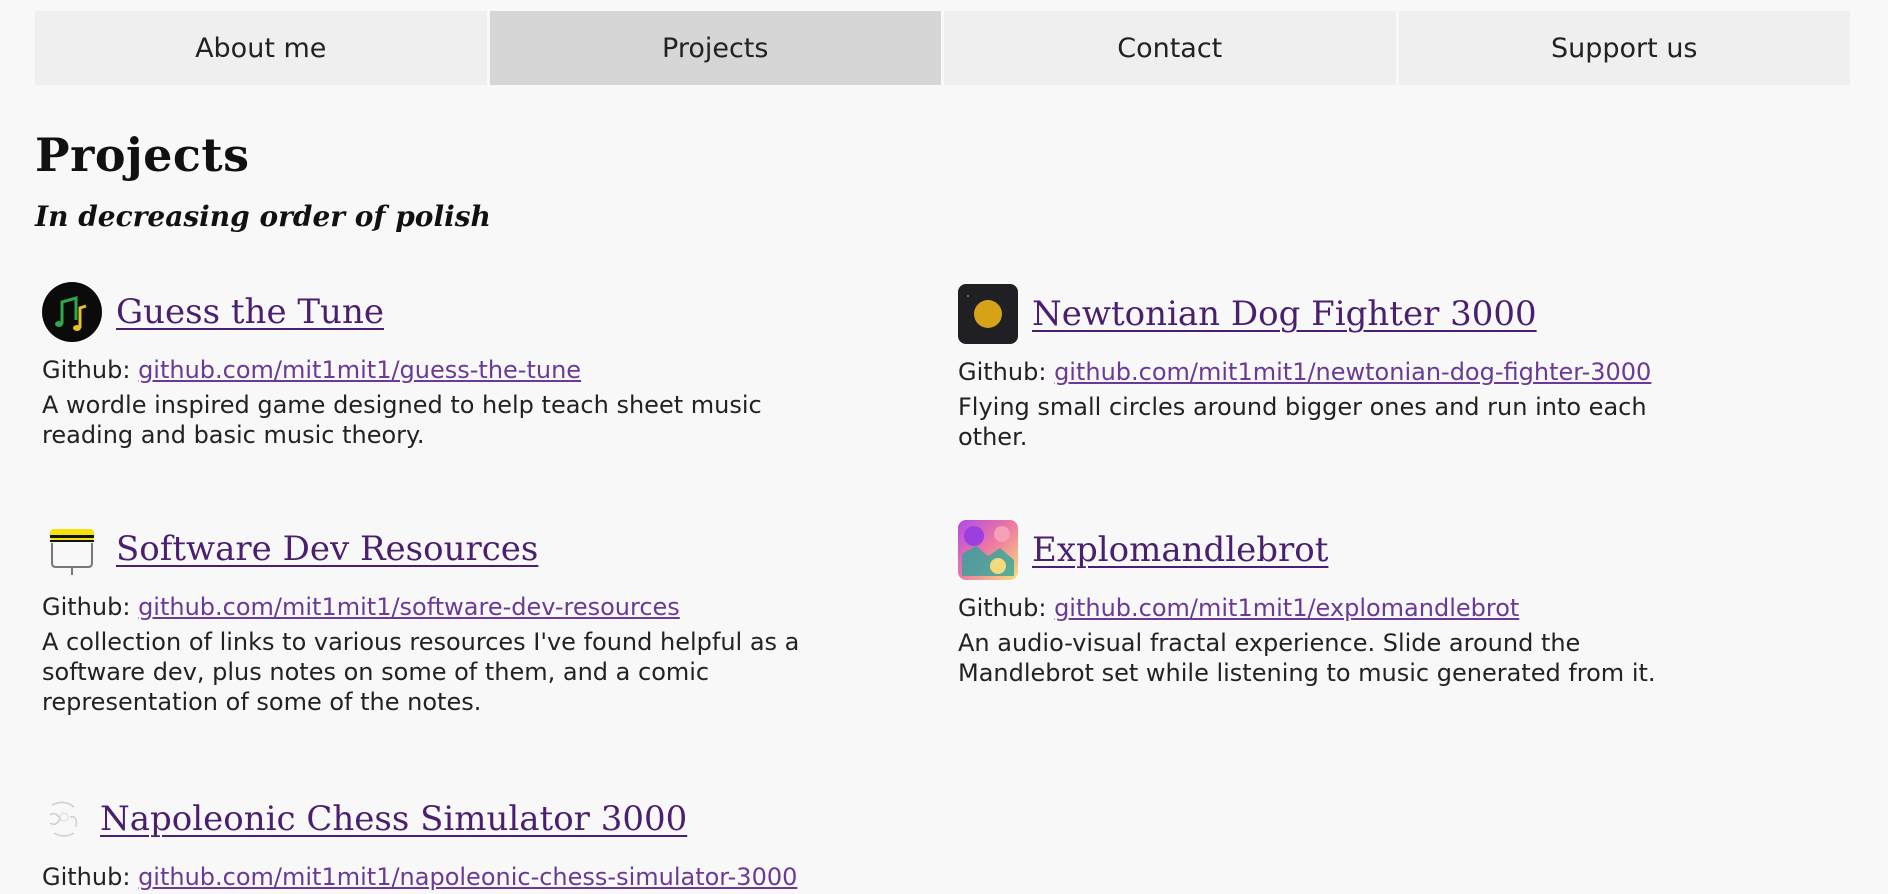 This screenshot has height=894, width=1888. Describe the element at coordinates (63, 819) in the screenshot. I see `chess-sketch-icon` at that location.